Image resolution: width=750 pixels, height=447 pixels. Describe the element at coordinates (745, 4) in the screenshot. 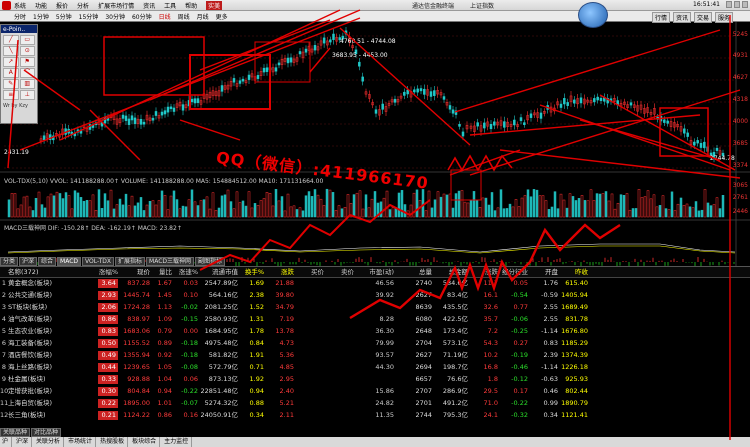

I see `close-icon` at that location.